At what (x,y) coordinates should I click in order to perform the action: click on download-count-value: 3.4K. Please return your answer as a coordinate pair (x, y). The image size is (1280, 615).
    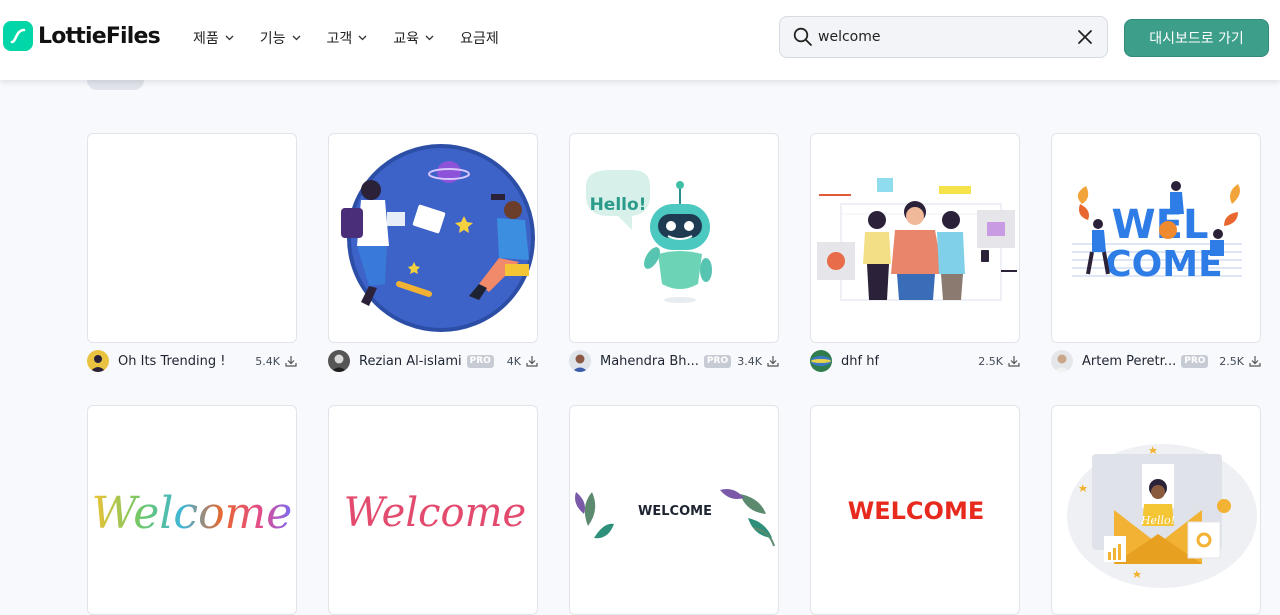
    Looking at the image, I should click on (749, 361).